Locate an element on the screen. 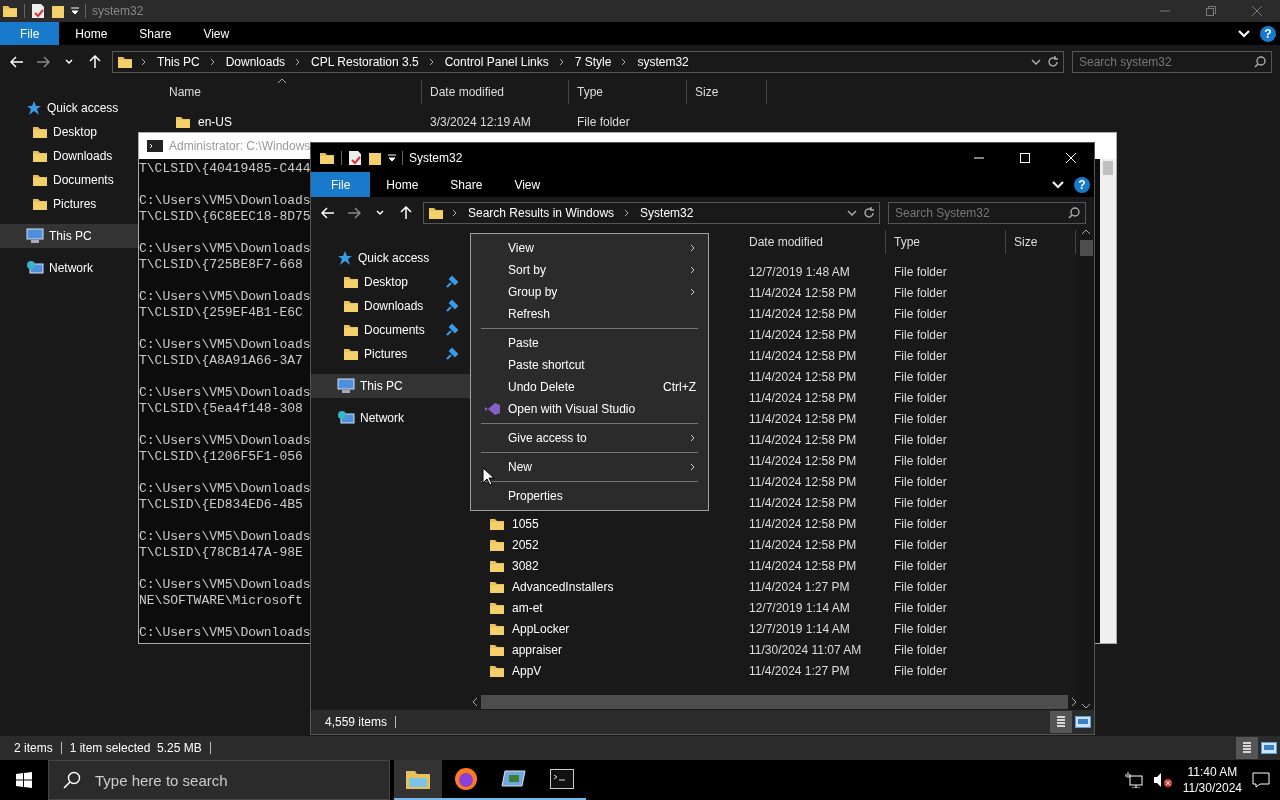  clock-time: 11:40 AM is located at coordinates (1212, 772).